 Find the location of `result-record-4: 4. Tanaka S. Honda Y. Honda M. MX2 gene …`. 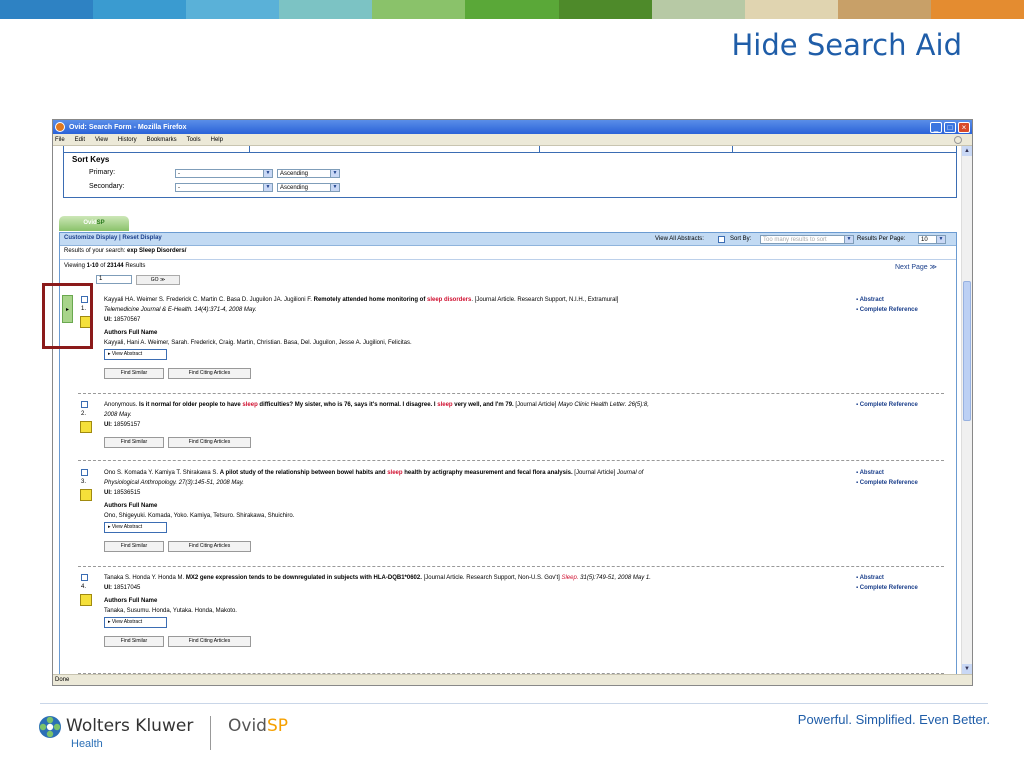

result-record-4: 4. Tanaka S. Honda Y. Honda M. MX2 gene … is located at coordinates (511, 618).